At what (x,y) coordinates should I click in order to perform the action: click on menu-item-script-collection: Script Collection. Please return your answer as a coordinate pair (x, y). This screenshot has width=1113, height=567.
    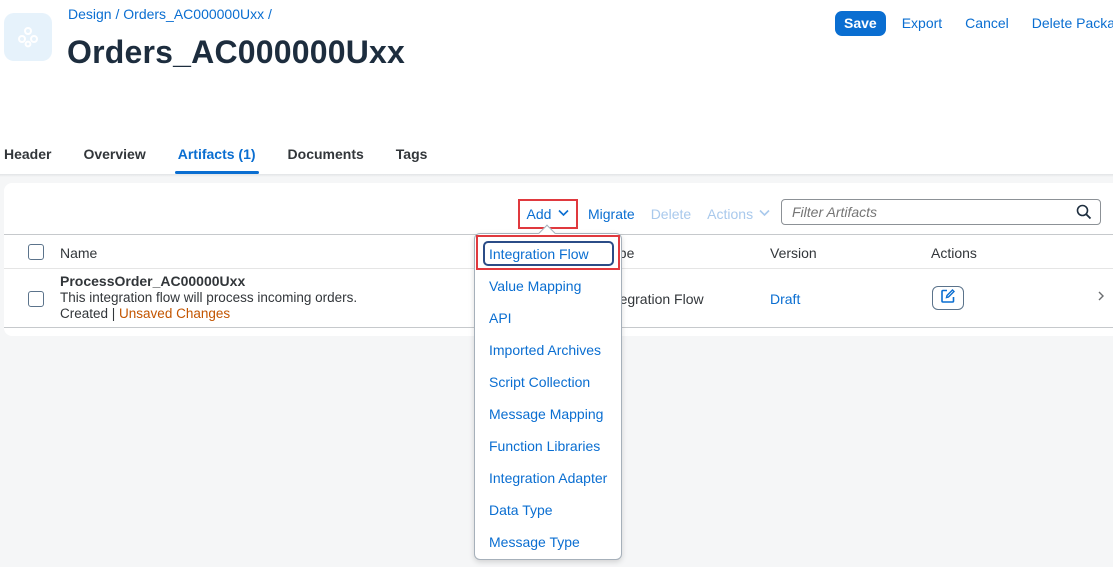
    Looking at the image, I should click on (539, 382).